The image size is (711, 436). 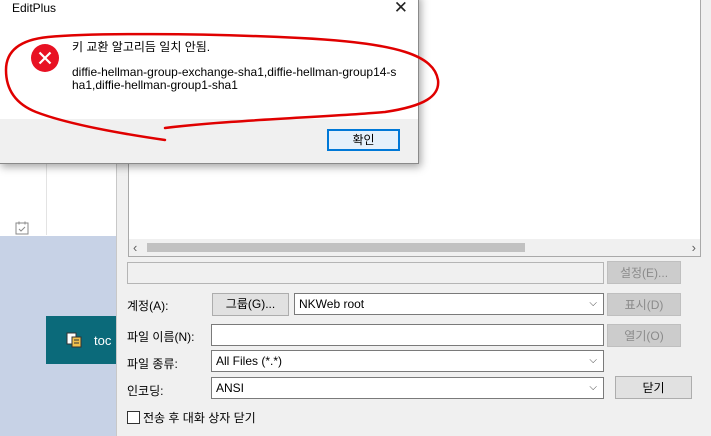 What do you see at coordinates (148, 306) in the screenshot?
I see `account-label: 계정(A):` at bounding box center [148, 306].